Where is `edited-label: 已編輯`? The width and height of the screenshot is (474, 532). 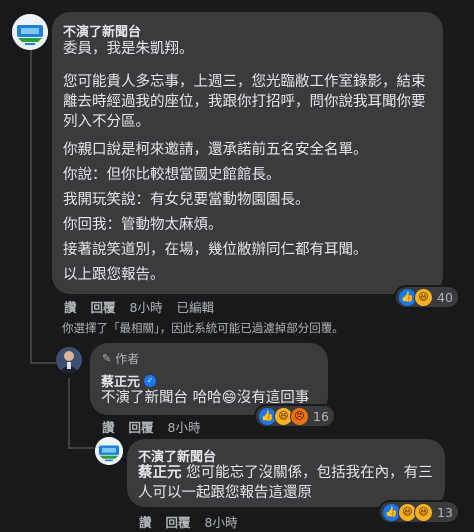 edited-label: 已編輯 is located at coordinates (195, 306).